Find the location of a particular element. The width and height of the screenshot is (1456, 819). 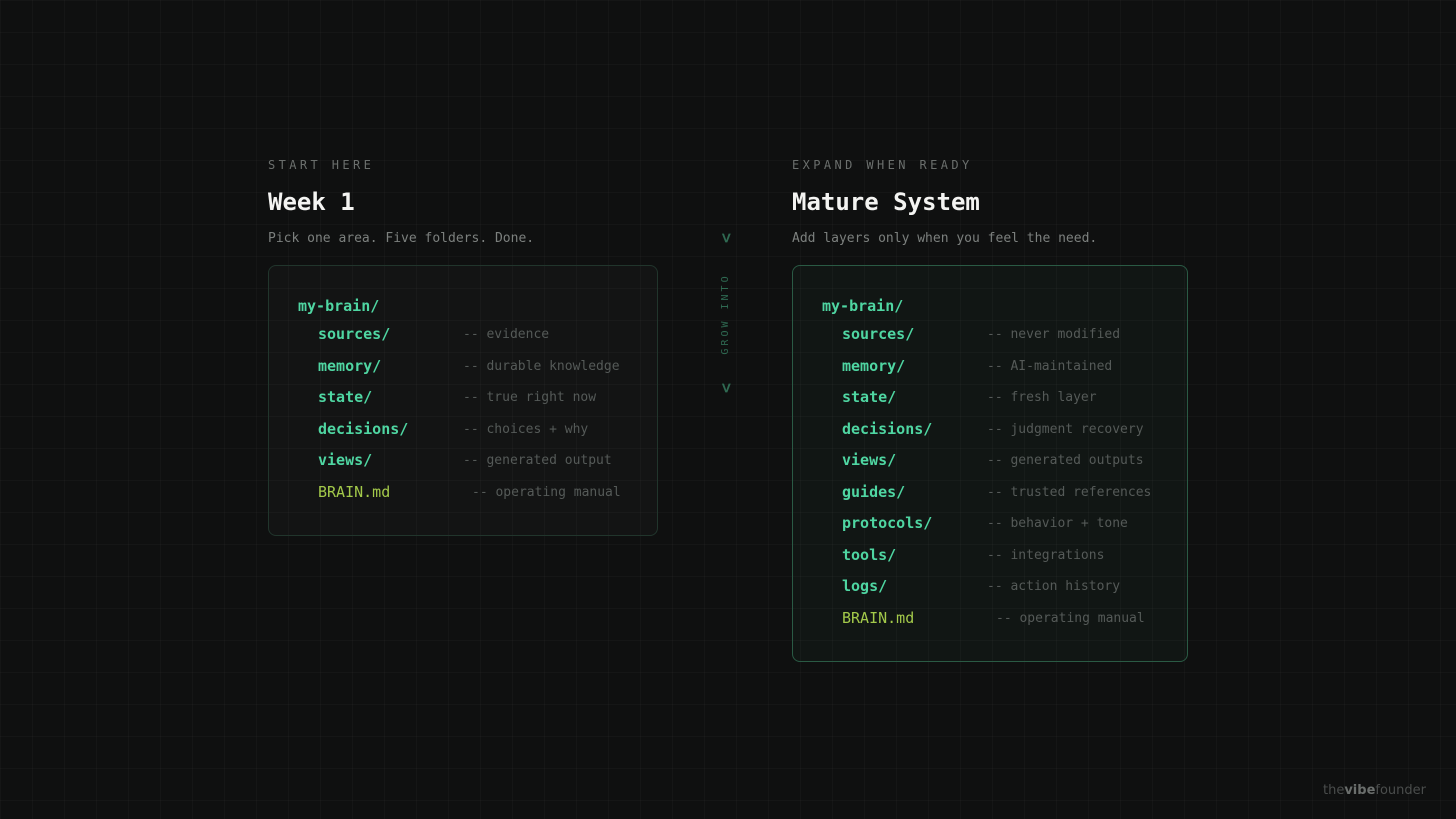

tree-row: logs/ -- action history is located at coordinates (1014, 586).